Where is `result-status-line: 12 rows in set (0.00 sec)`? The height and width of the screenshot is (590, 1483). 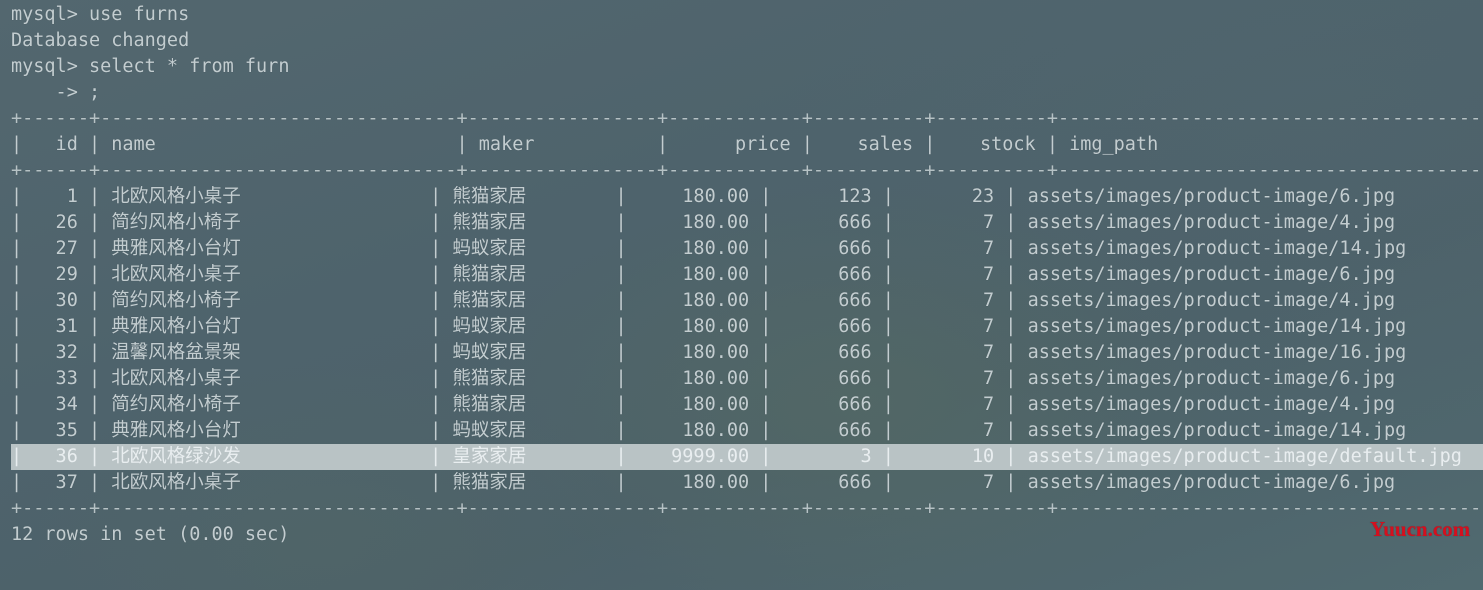
result-status-line: 12 rows in set (0.00 sec) is located at coordinates (747, 535).